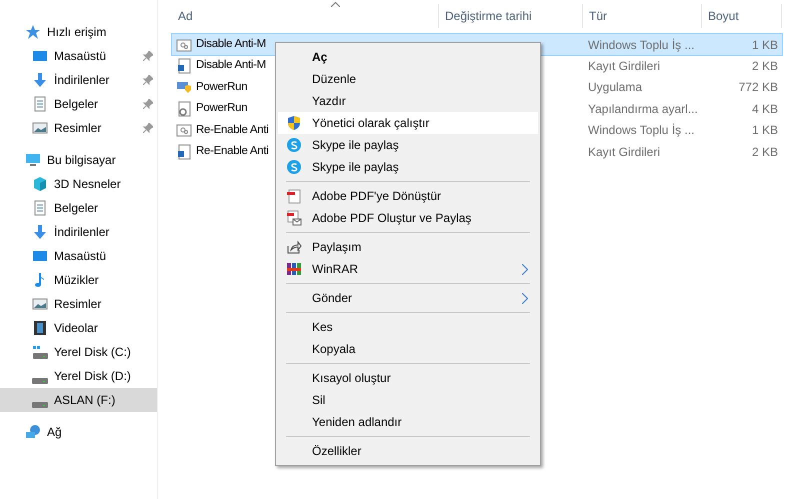 The height and width of the screenshot is (499, 801). What do you see at coordinates (78, 184) in the screenshot?
I see `nav-item: 3D Nesneler` at bounding box center [78, 184].